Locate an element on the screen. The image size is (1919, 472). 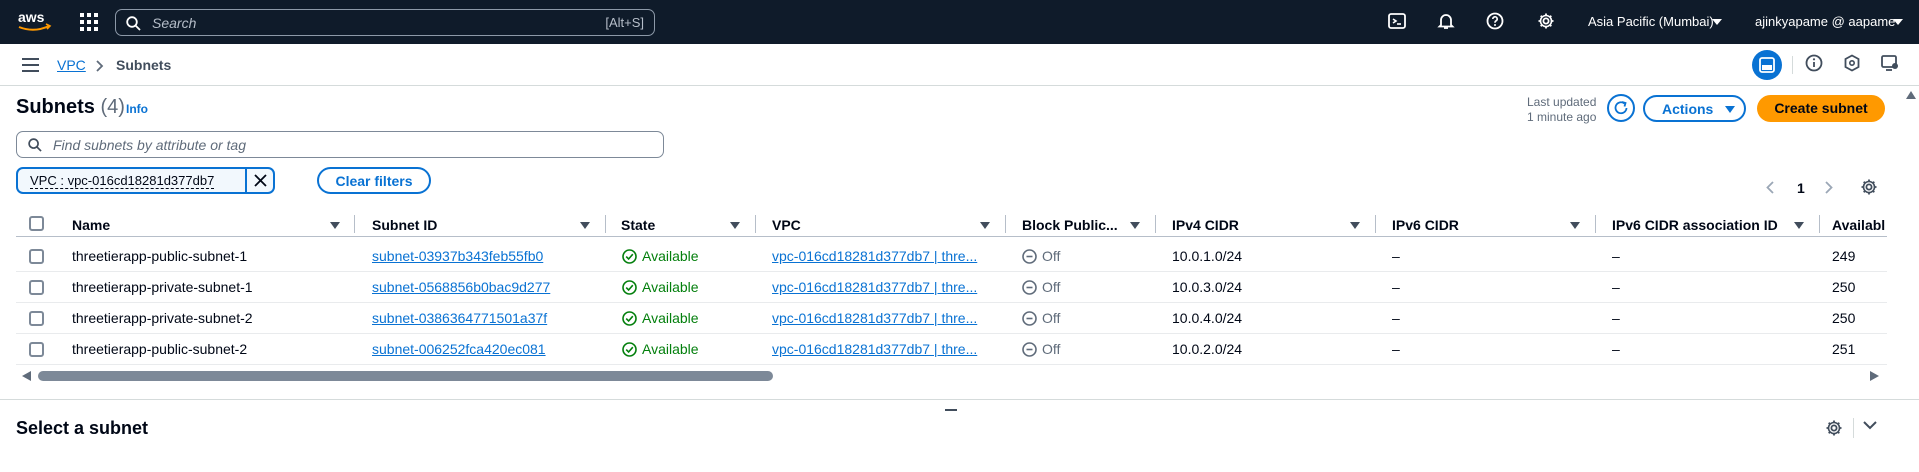
aws-logo: aws is located at coordinates (35, 22).